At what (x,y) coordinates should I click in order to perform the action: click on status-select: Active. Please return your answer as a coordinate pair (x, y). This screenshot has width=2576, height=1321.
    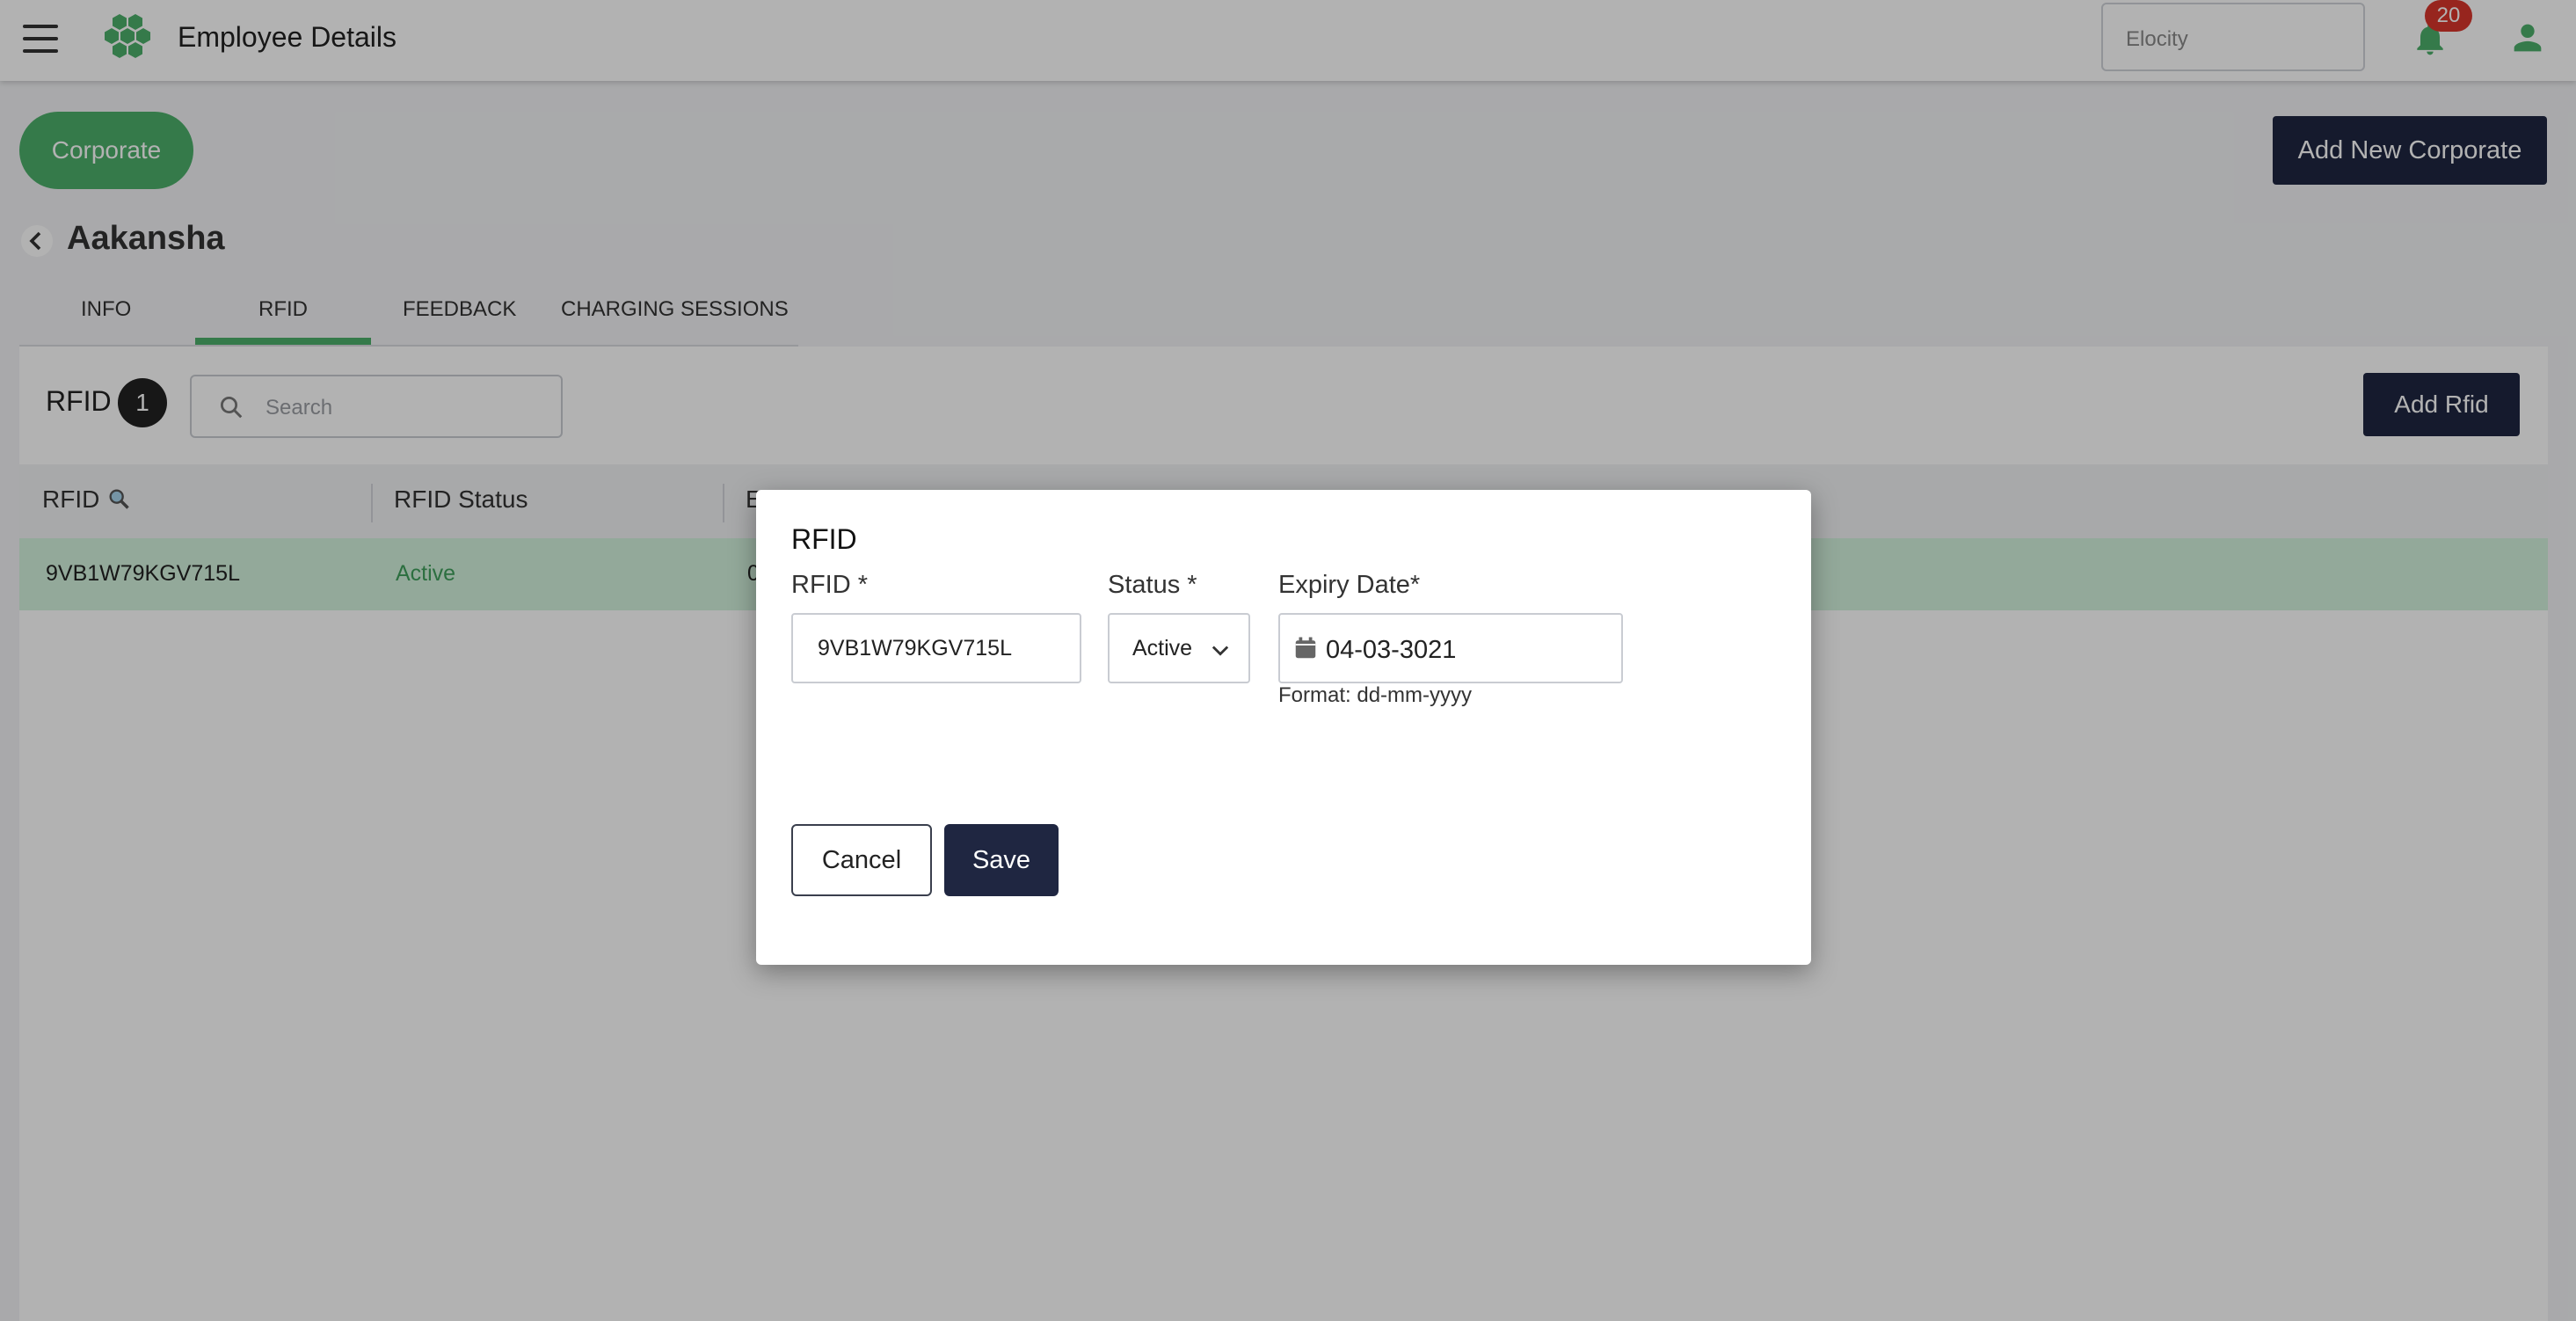
    Looking at the image, I should click on (1179, 648).